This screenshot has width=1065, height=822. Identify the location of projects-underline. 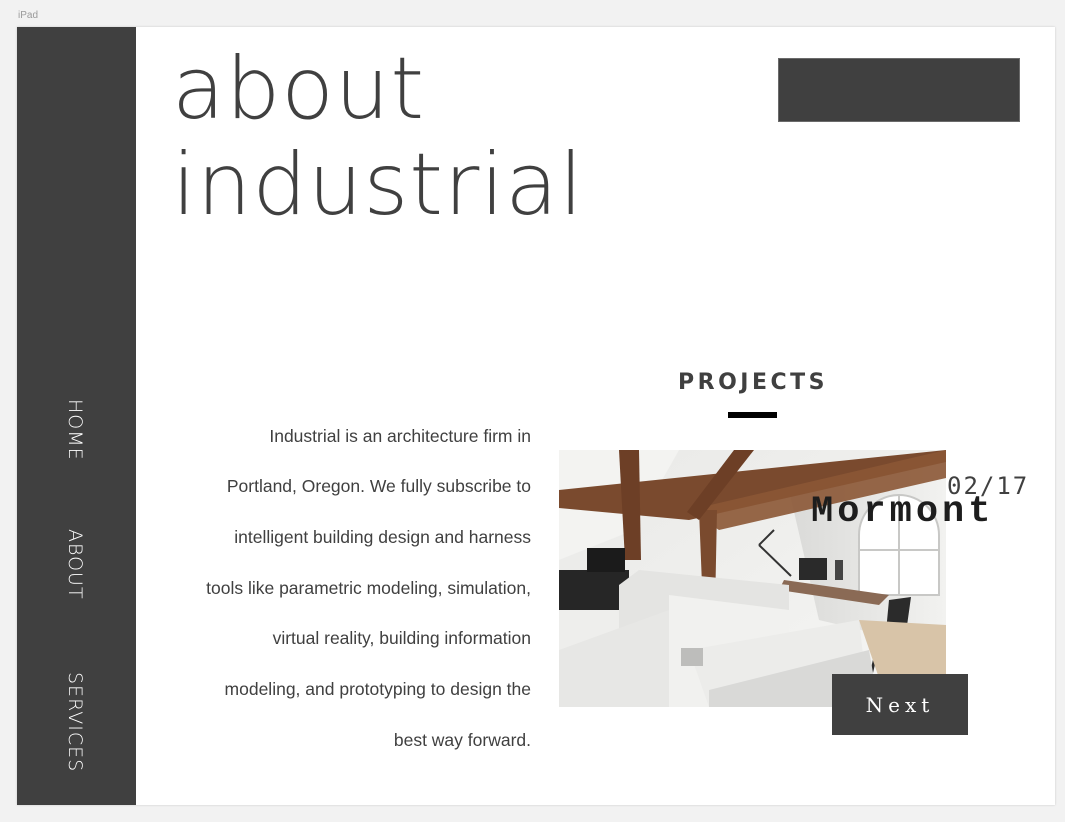
(752, 415).